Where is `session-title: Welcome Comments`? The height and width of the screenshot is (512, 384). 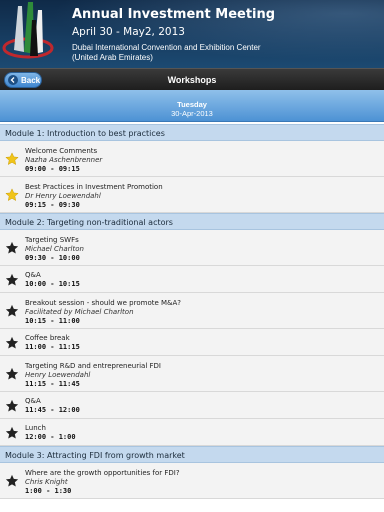
session-title: Welcome Comments is located at coordinates (61, 151).